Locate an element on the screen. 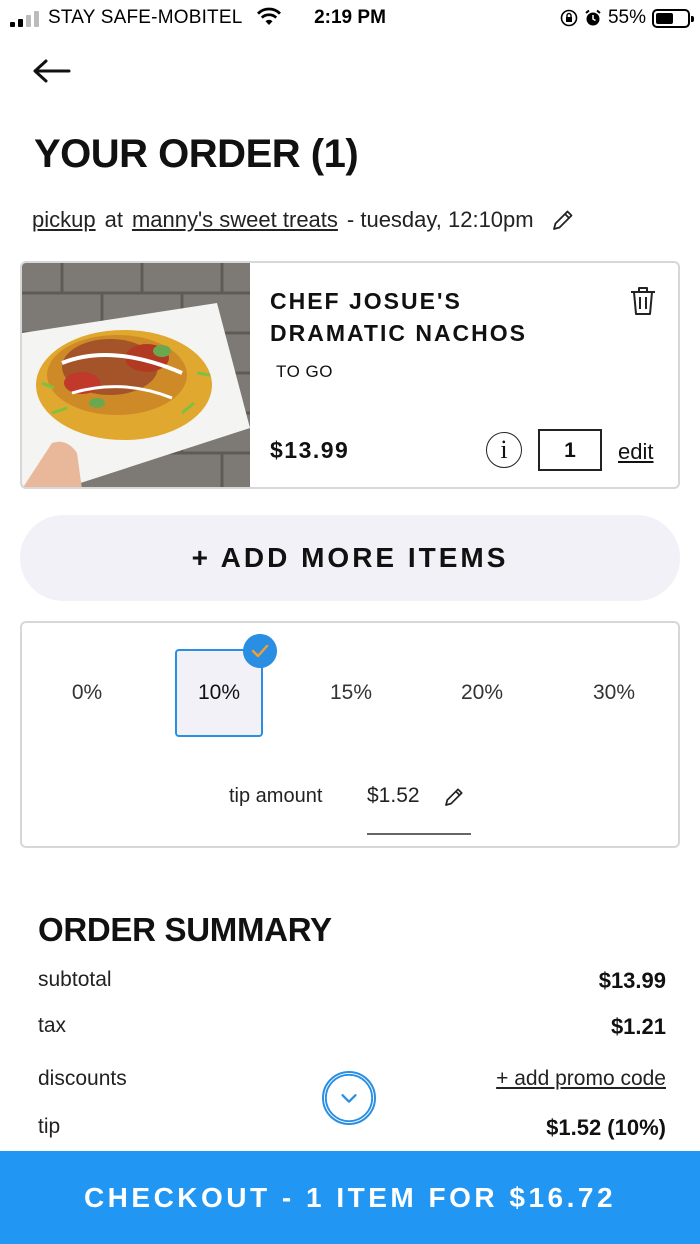 This screenshot has height=1244, width=700. subtotal-value: $13.99 is located at coordinates (632, 980).